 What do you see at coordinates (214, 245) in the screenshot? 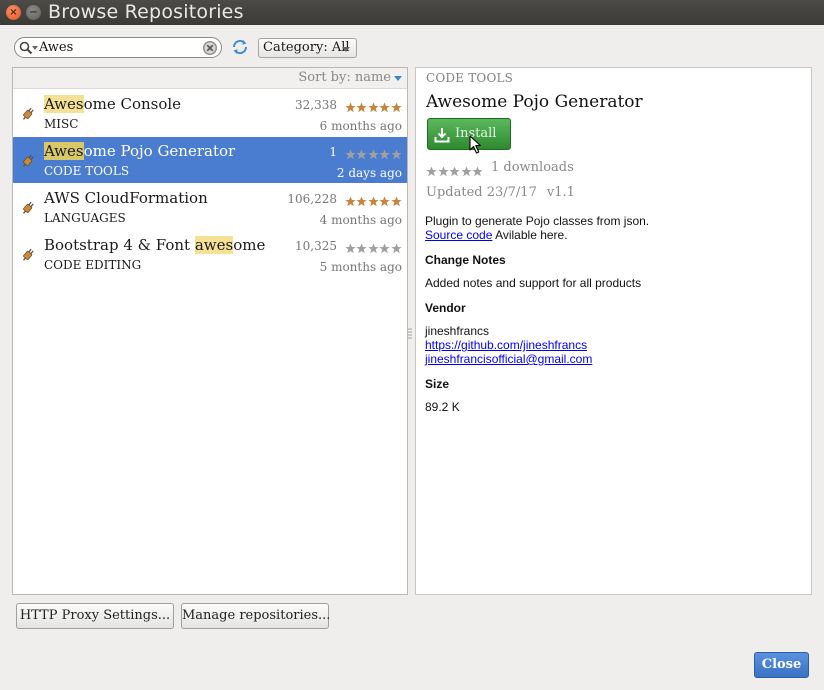
I see `search-match-highlight: awes` at bounding box center [214, 245].